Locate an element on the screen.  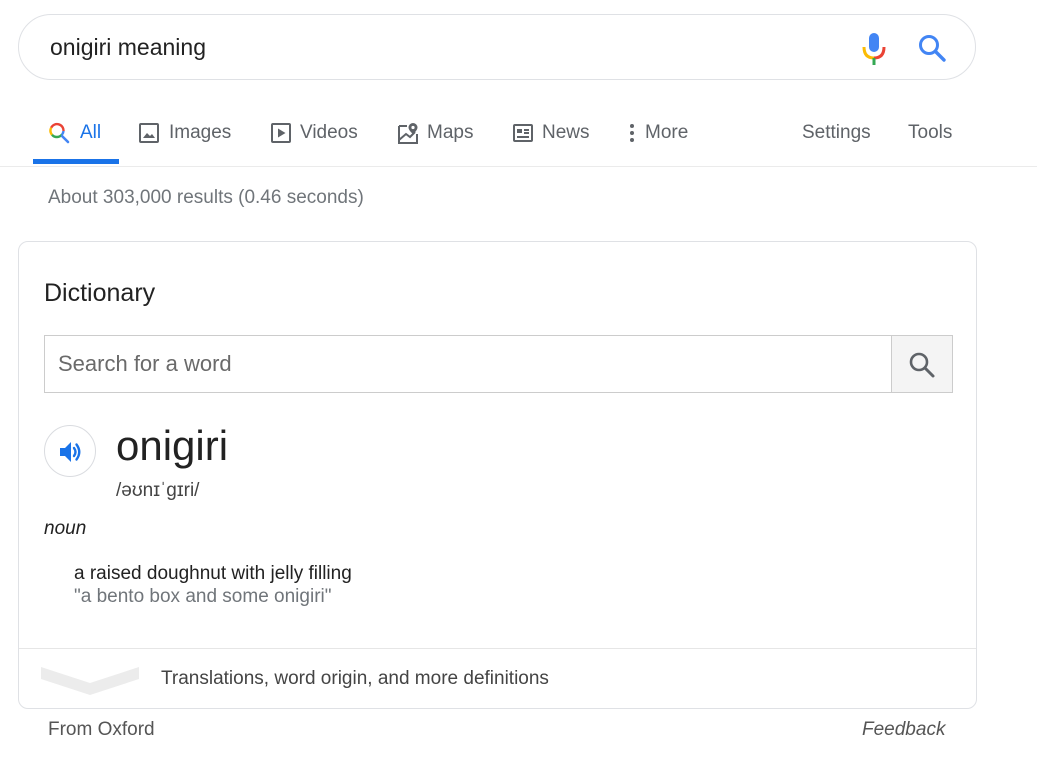
search-query: onigiri meaning is located at coordinates (128, 47).